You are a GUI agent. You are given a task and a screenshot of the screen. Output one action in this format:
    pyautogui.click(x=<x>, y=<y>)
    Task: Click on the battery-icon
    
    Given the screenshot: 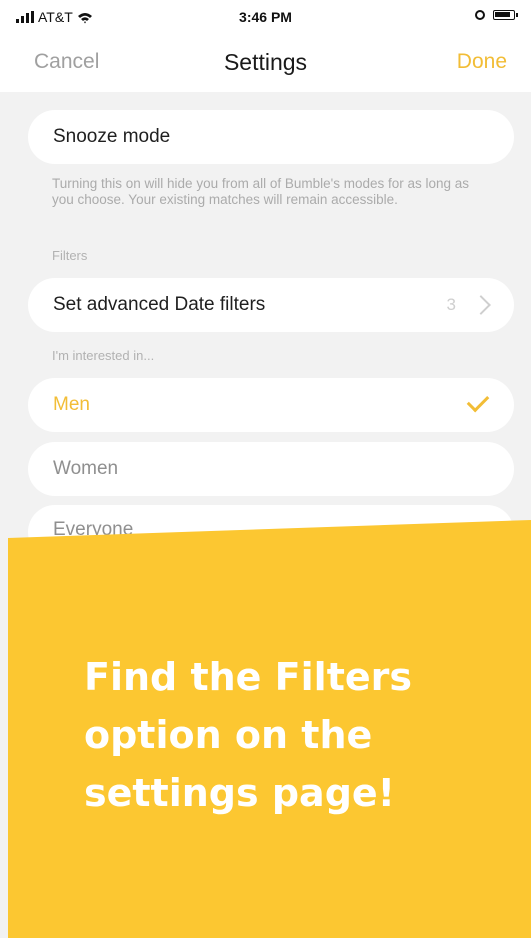 What is the action you would take?
    pyautogui.click(x=505, y=15)
    